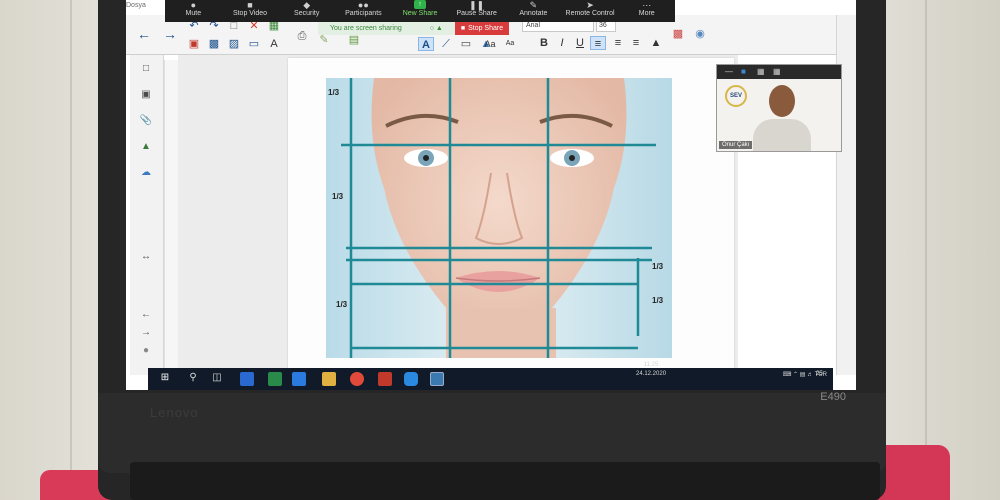 The width and height of the screenshot is (1000, 500). Describe the element at coordinates (437, 379) in the screenshot. I see `smart-notebook-icon` at that location.